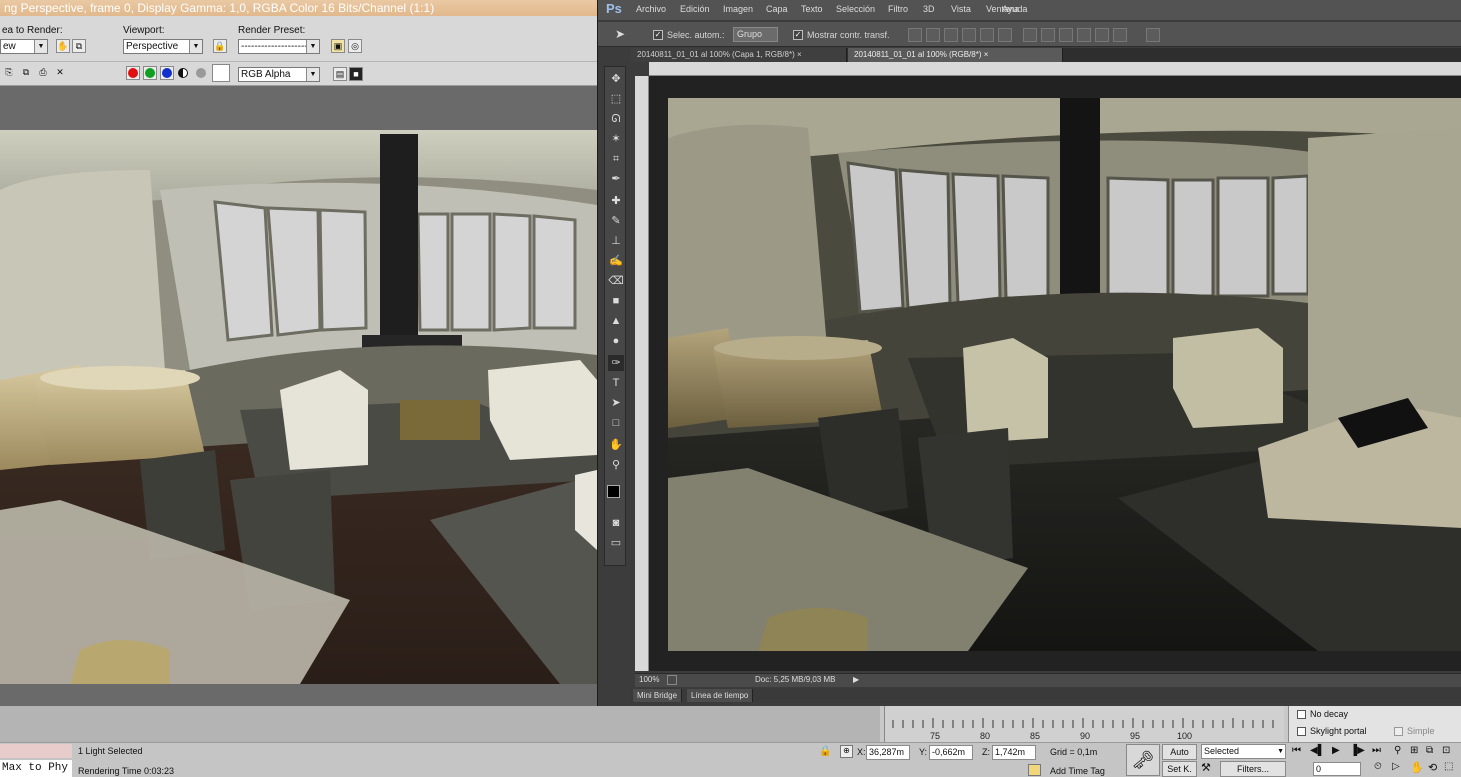 Image resolution: width=1461 pixels, height=777 pixels. I want to click on align-top-icon, so click(915, 35).